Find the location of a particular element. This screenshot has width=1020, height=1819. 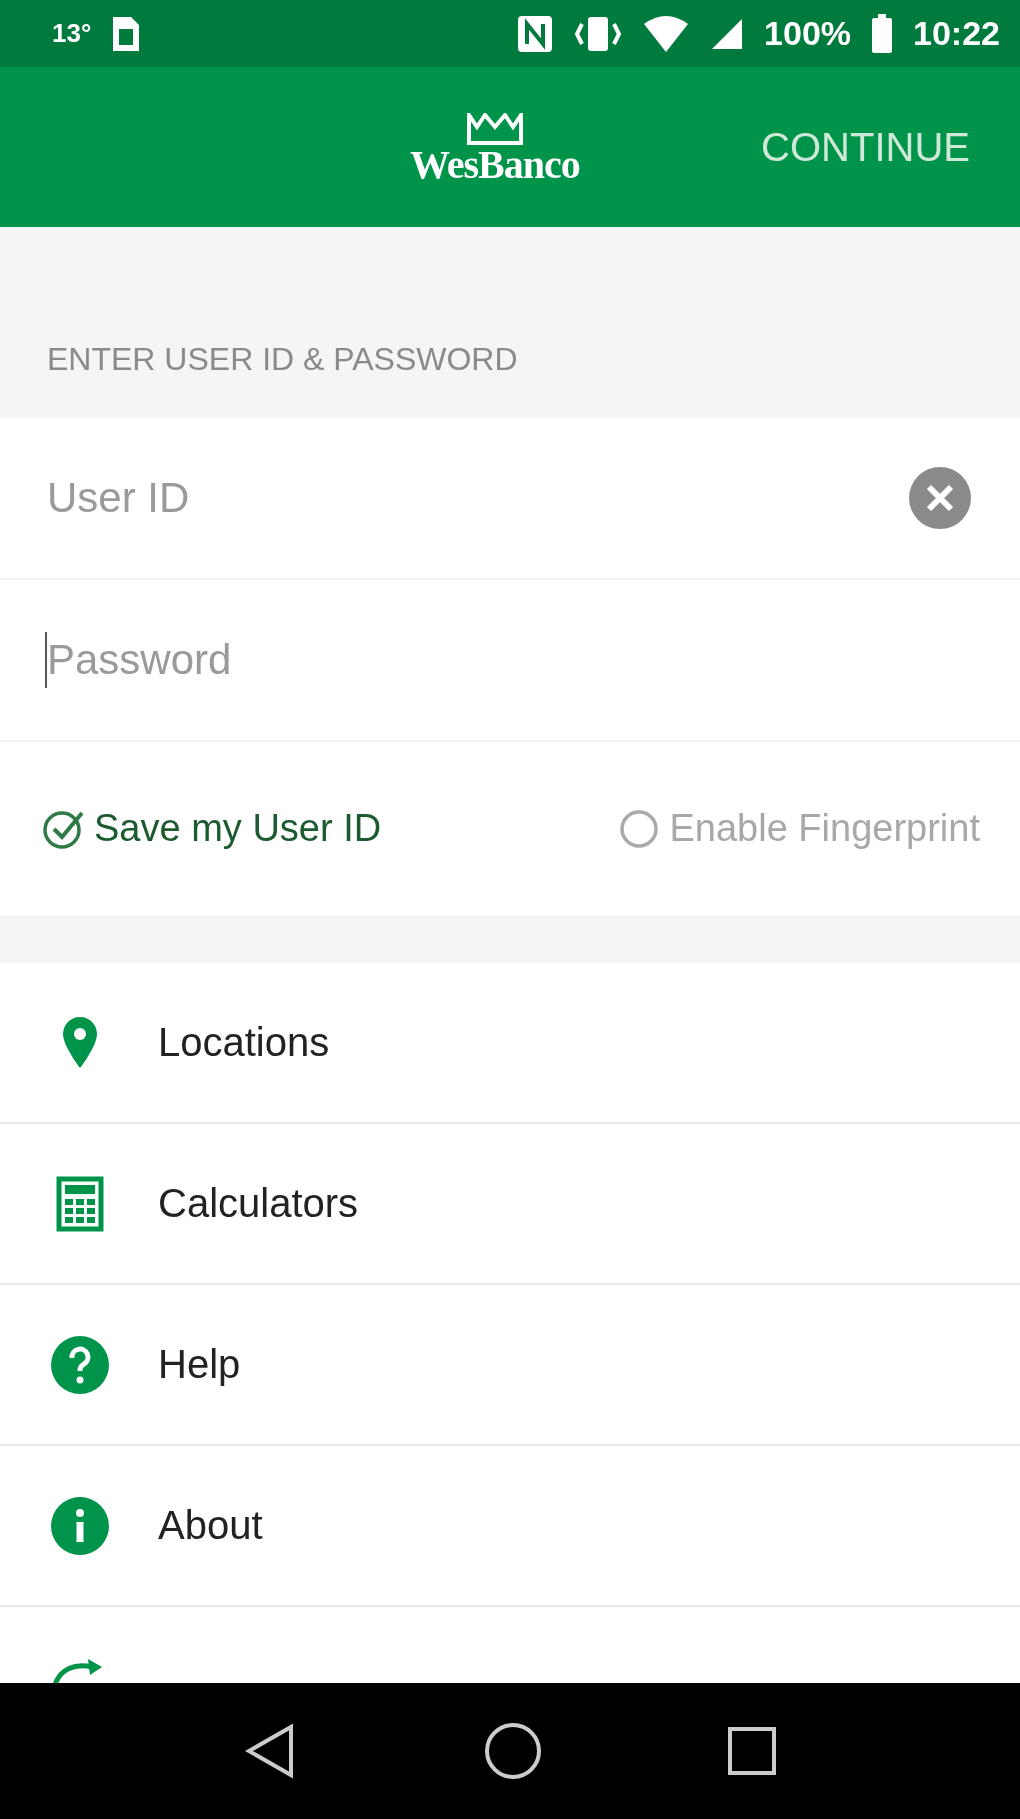

calculator-icon is located at coordinates (80, 1203).